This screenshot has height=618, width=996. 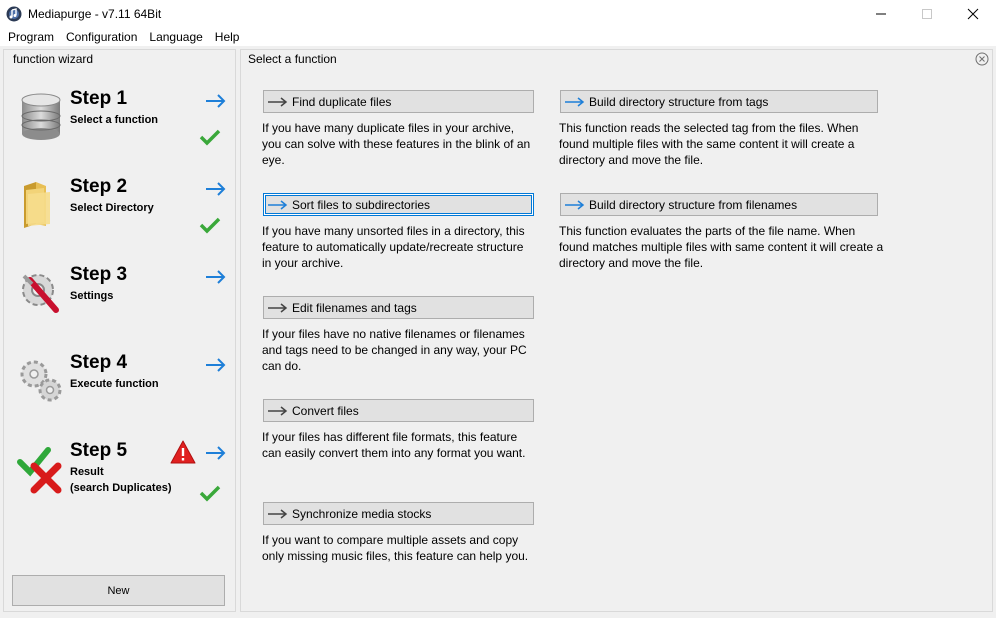 What do you see at coordinates (92, 296) in the screenshot?
I see `step-3-subtitle: Settings` at bounding box center [92, 296].